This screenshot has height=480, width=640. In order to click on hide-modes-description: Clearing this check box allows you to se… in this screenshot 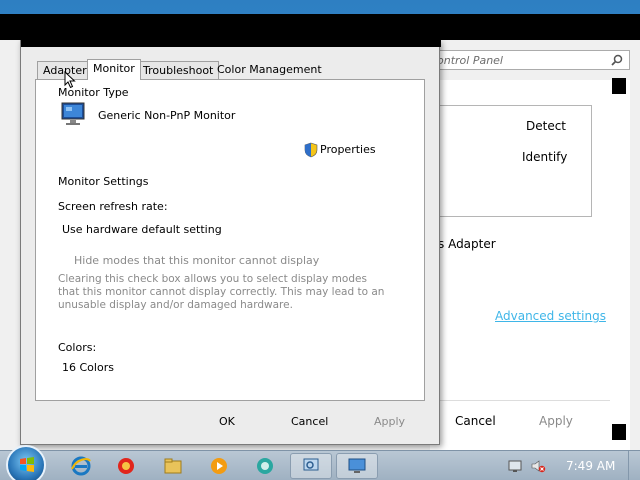, I will do `click(221, 292)`.